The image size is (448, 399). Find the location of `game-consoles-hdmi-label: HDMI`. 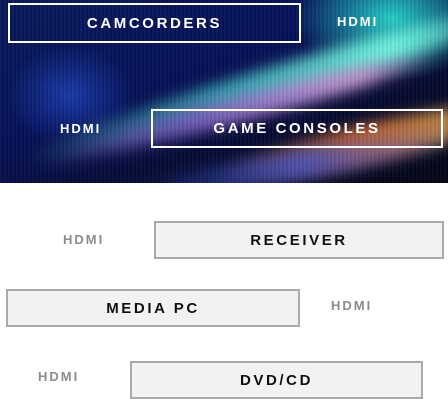

game-consoles-hdmi-label: HDMI is located at coordinates (81, 128).